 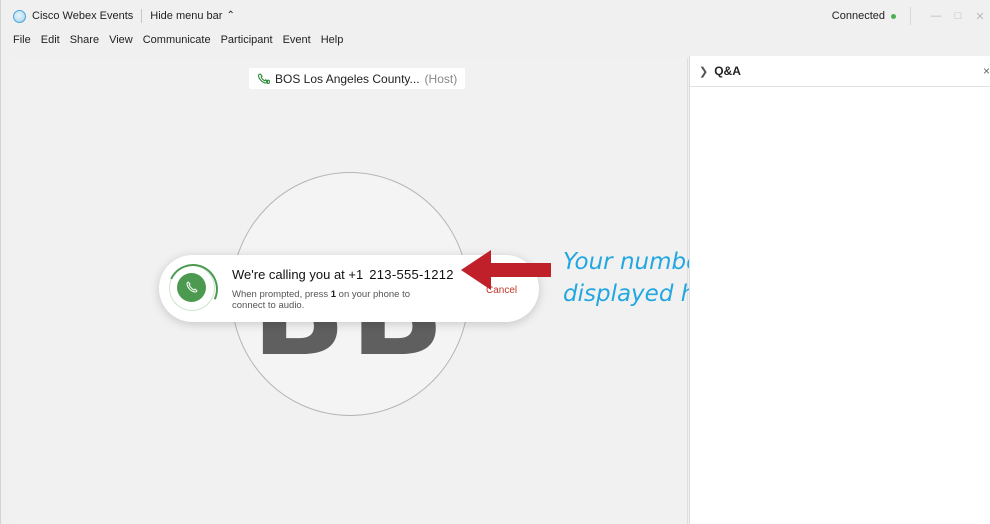 What do you see at coordinates (186, 16) in the screenshot?
I see `hide-menu-bar-label: Hide menu bar` at bounding box center [186, 16].